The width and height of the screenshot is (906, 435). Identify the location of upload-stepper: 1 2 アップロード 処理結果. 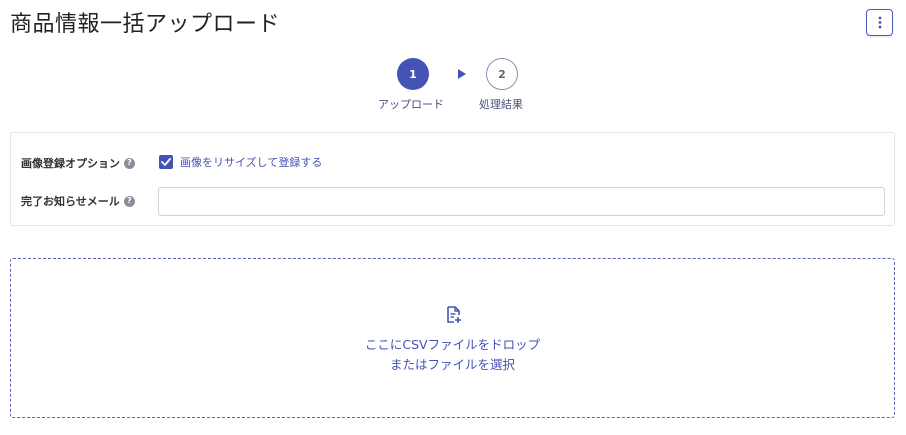
(453, 88).